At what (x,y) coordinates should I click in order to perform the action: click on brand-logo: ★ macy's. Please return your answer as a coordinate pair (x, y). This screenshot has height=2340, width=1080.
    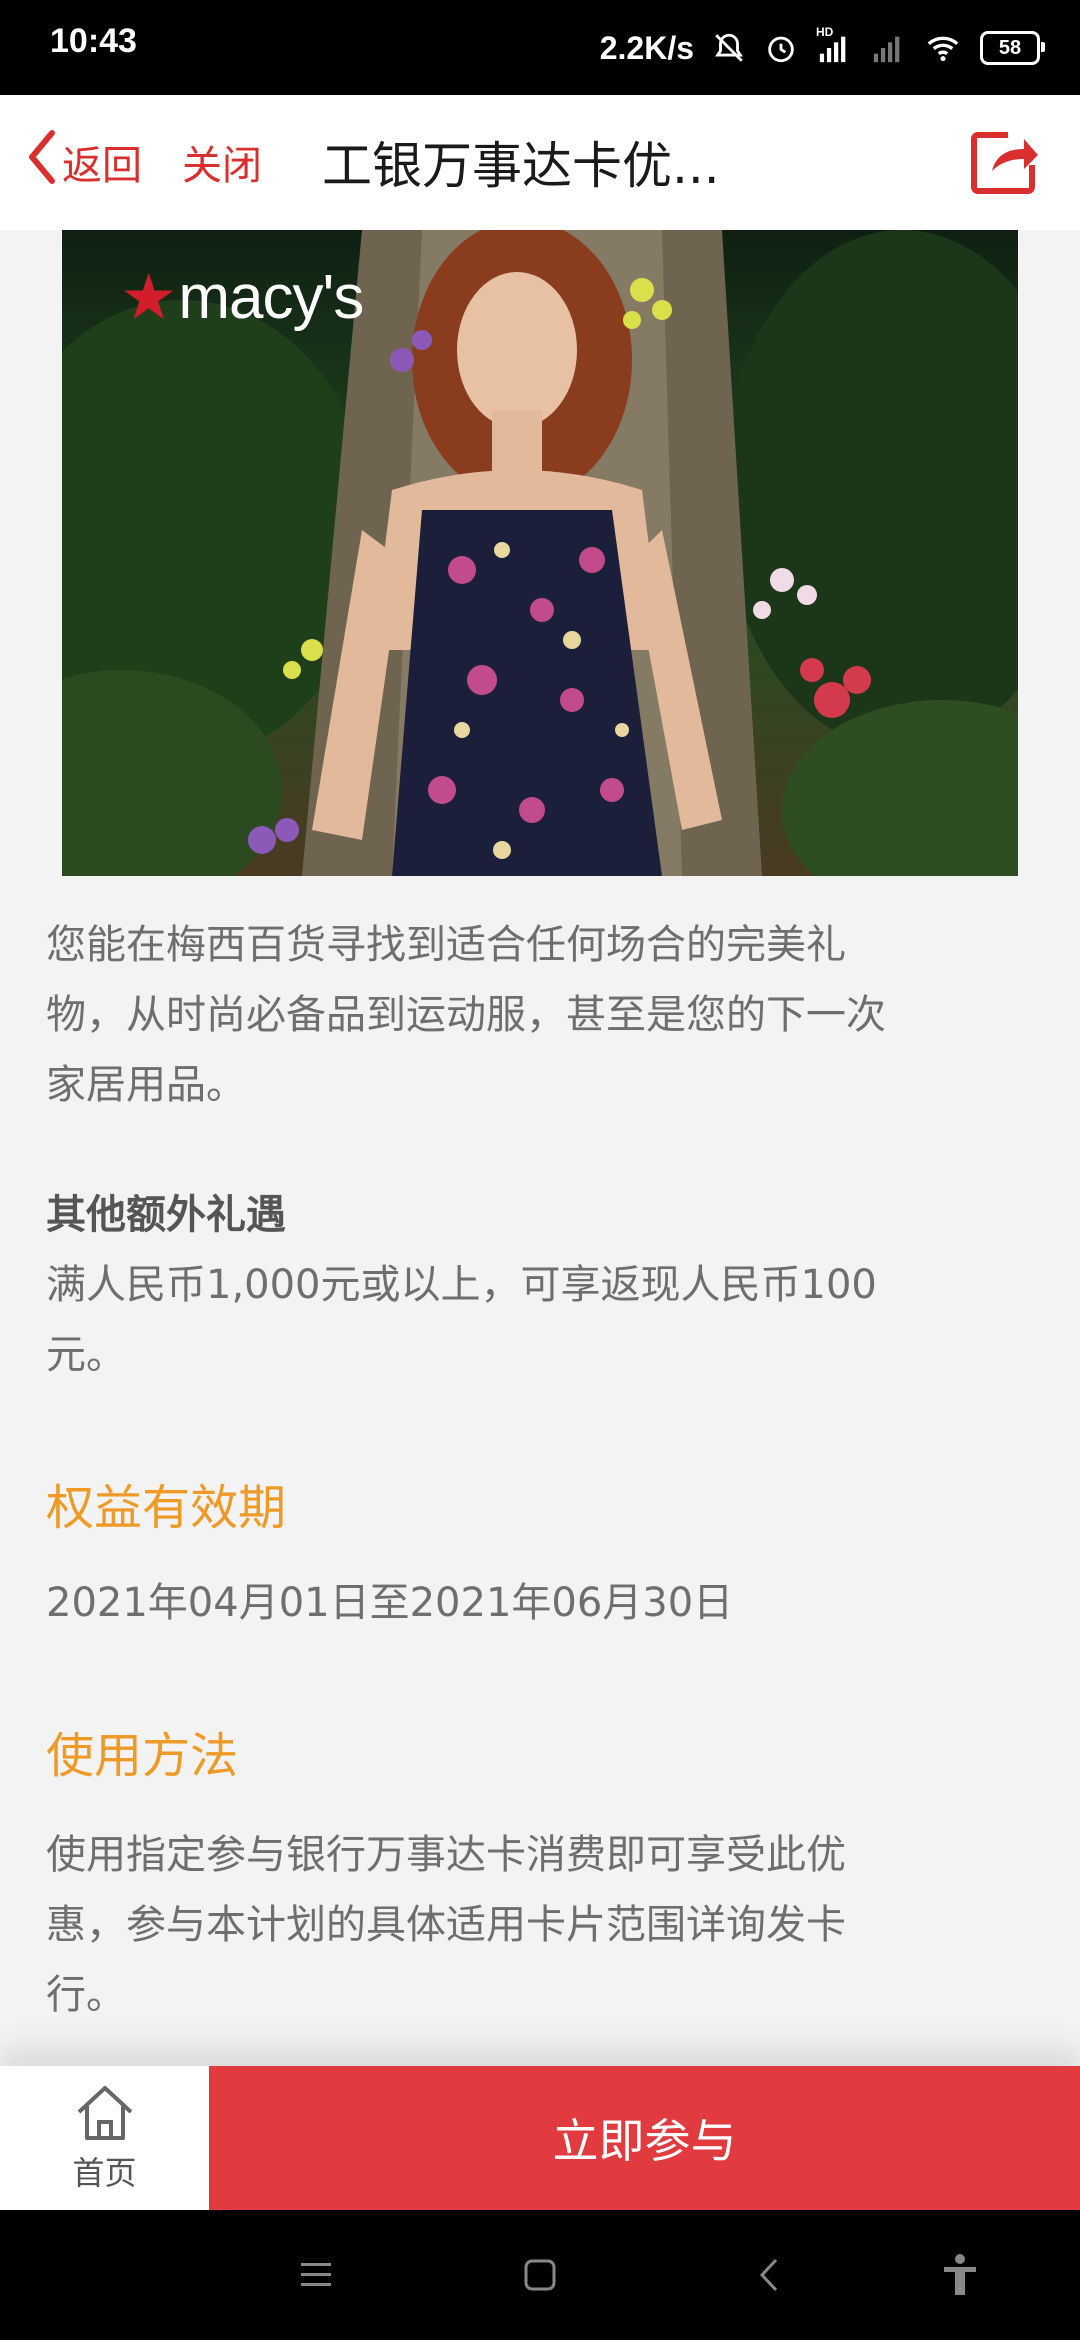
    Looking at the image, I should click on (242, 297).